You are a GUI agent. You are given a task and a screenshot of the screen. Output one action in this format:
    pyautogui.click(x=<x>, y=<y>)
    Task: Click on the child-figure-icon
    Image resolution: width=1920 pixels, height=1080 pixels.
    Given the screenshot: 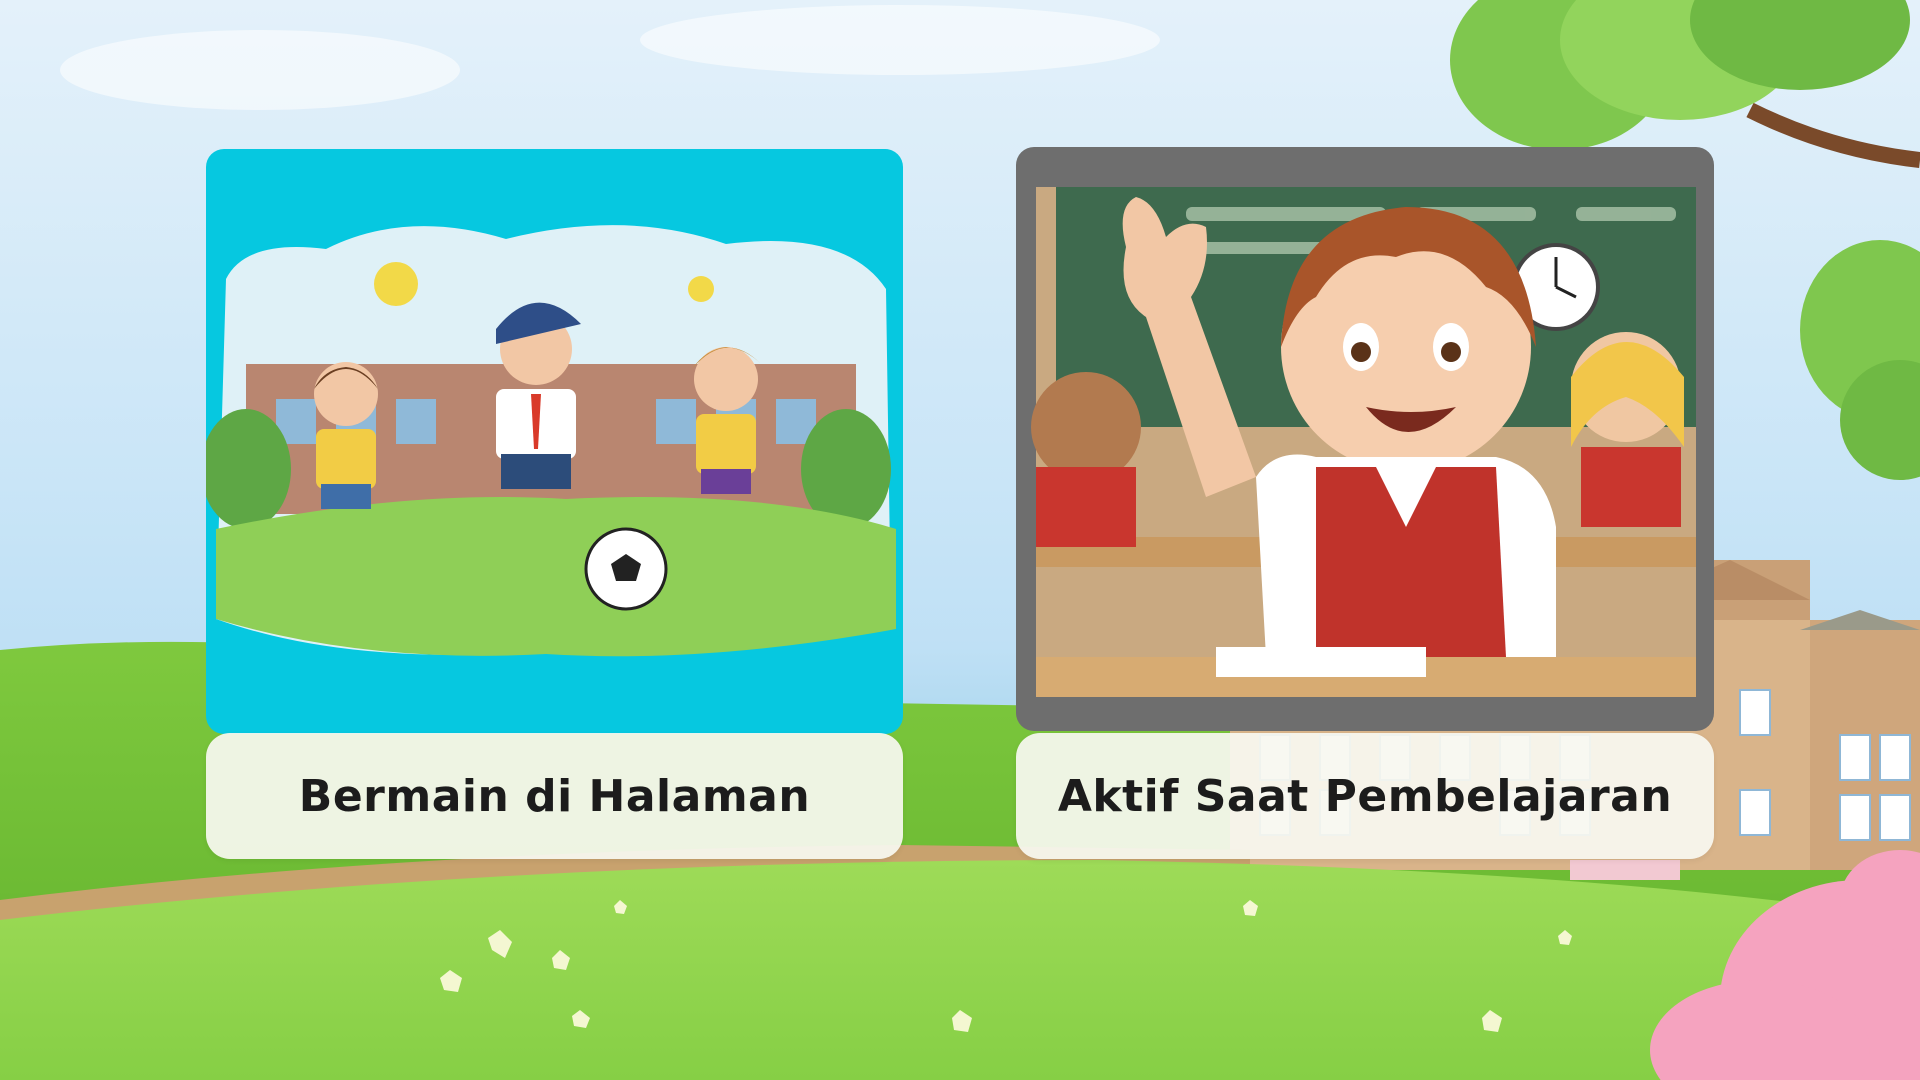 What is the action you would take?
    pyautogui.click(x=346, y=435)
    